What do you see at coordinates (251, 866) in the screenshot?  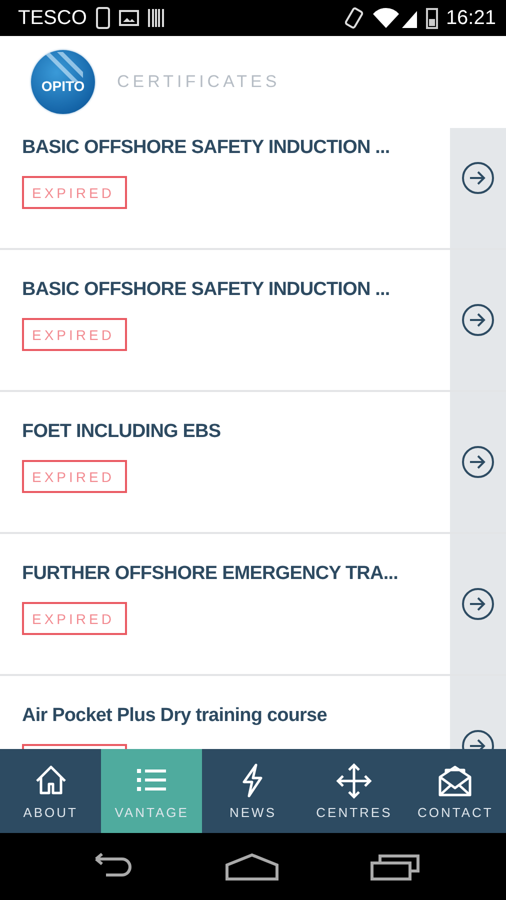 I see `home-icon` at bounding box center [251, 866].